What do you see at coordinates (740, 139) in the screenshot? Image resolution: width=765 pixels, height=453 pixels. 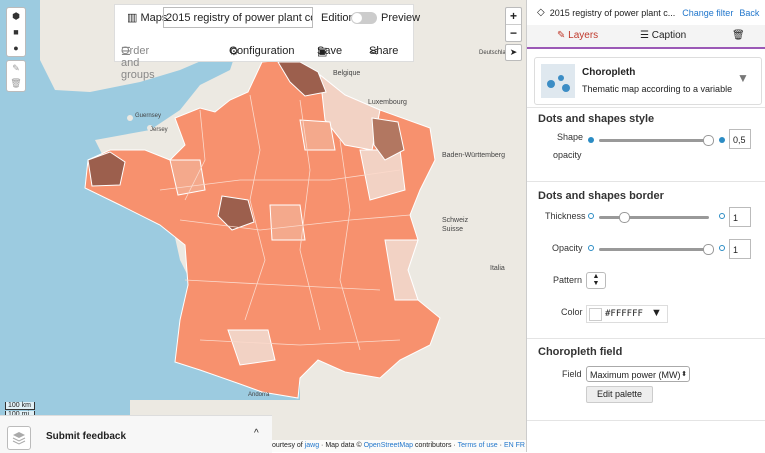 I see `shape-opacity-input: 0,5` at bounding box center [740, 139].